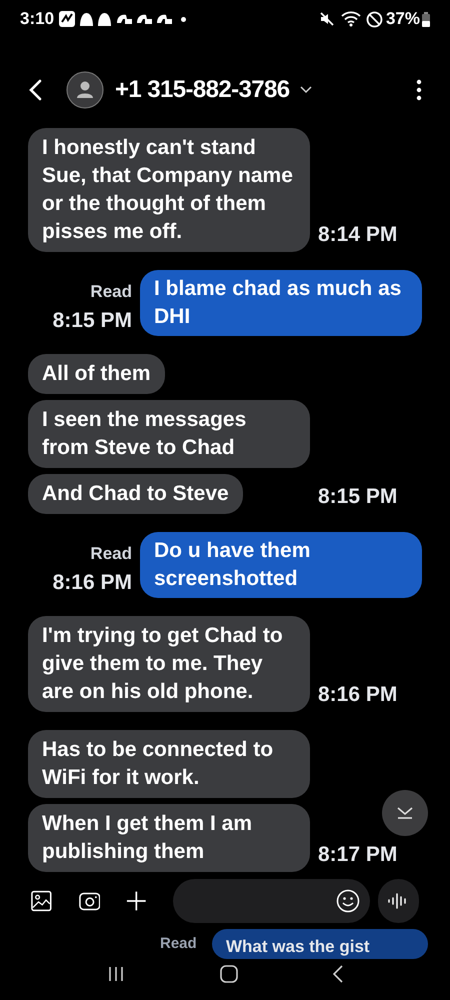  What do you see at coordinates (350, 19) in the screenshot?
I see `wifi-icon` at bounding box center [350, 19].